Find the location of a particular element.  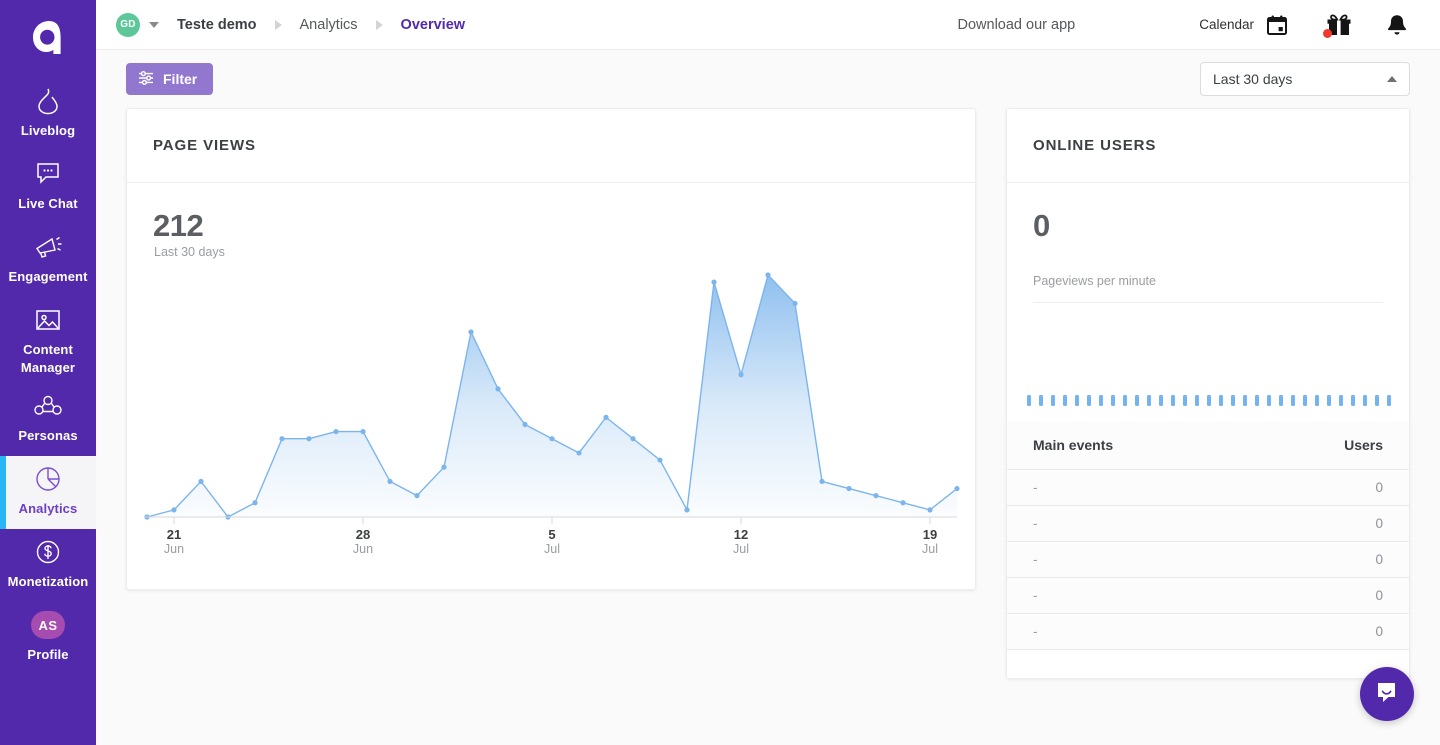

chart-x-tick-label: 28 Jun is located at coordinates (363, 542).